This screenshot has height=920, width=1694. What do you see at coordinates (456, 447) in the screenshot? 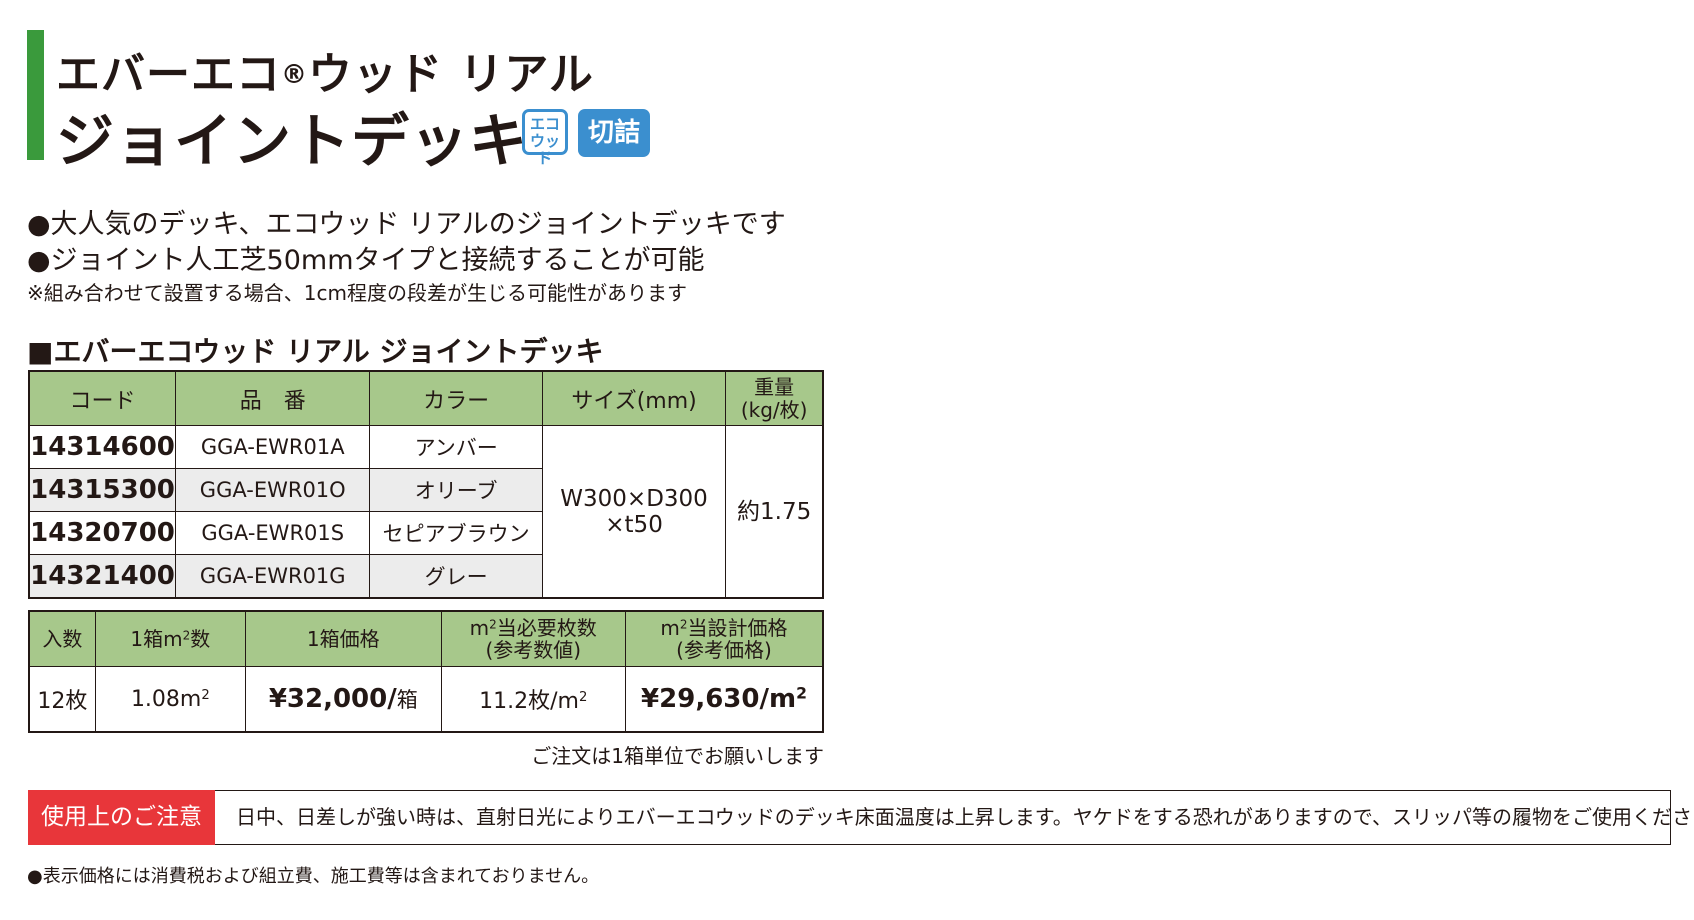
I see `color-cell: アンバー` at bounding box center [456, 447].